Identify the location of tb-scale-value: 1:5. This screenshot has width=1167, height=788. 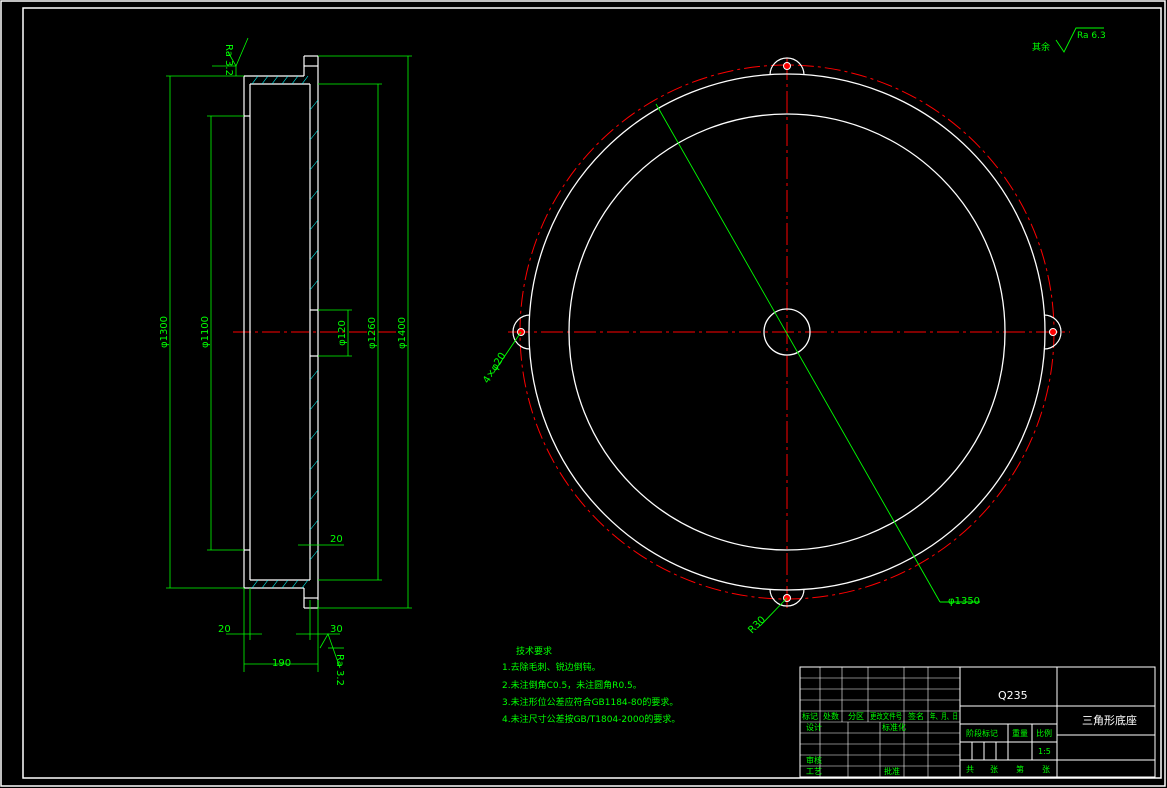
(1044, 751).